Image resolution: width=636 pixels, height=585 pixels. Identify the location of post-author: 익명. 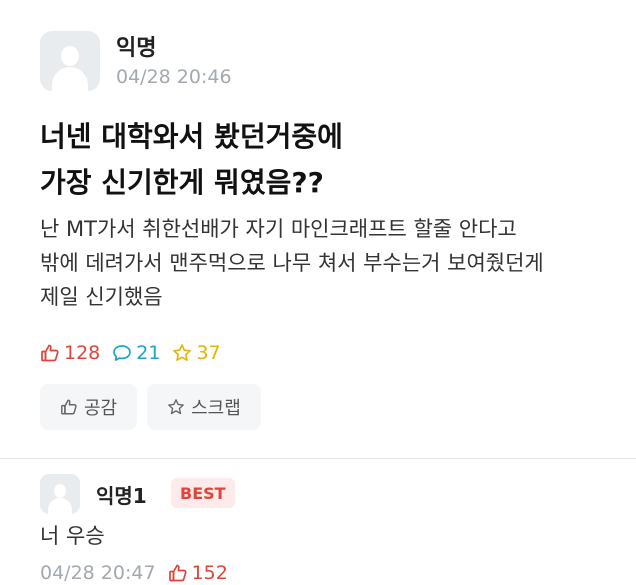
(136, 48).